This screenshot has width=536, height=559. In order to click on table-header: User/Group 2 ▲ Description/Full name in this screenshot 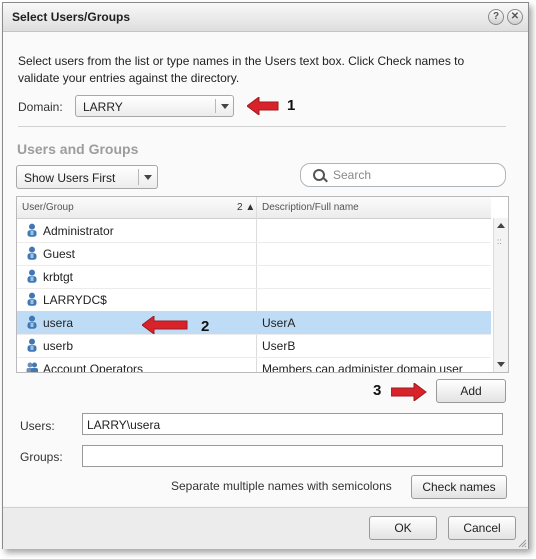, I will do `click(254, 208)`.